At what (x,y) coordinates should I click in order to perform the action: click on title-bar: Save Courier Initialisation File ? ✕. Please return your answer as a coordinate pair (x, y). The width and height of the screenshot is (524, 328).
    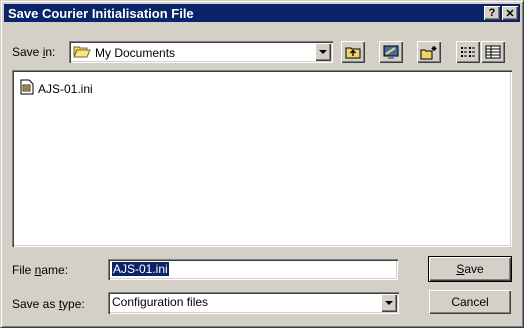
    Looking at the image, I should click on (262, 13).